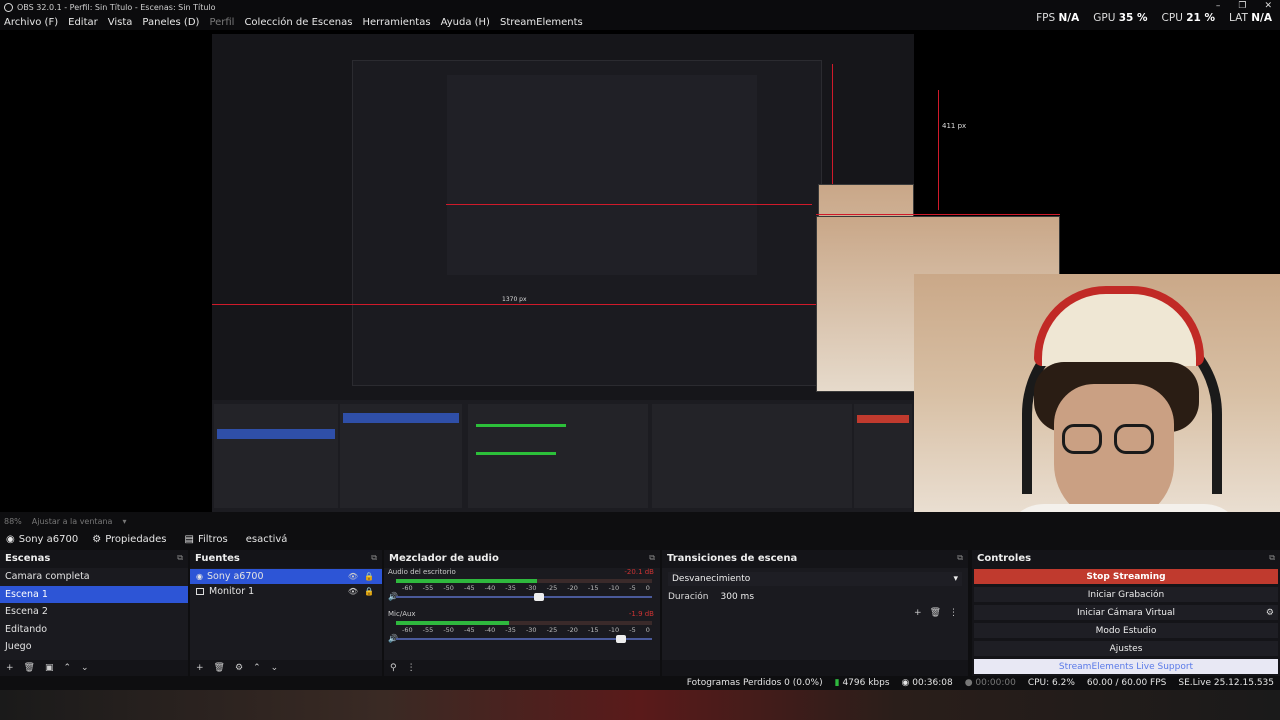 This screenshot has height=720, width=1280. I want to click on menu-editar: Editar, so click(83, 22).